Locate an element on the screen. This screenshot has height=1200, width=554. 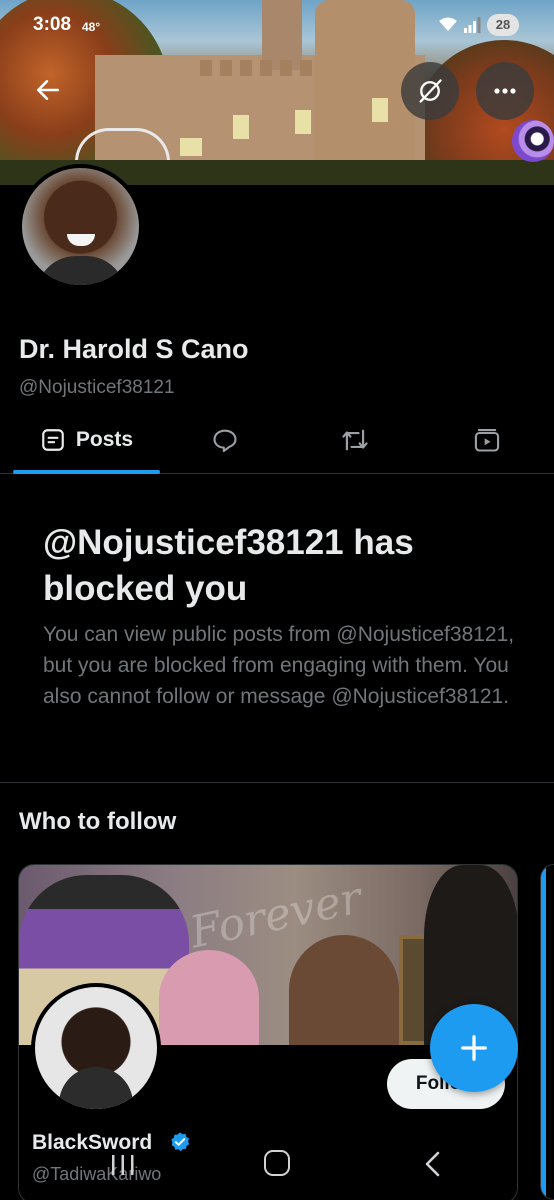
active-tab-indicator is located at coordinates (86, 472).